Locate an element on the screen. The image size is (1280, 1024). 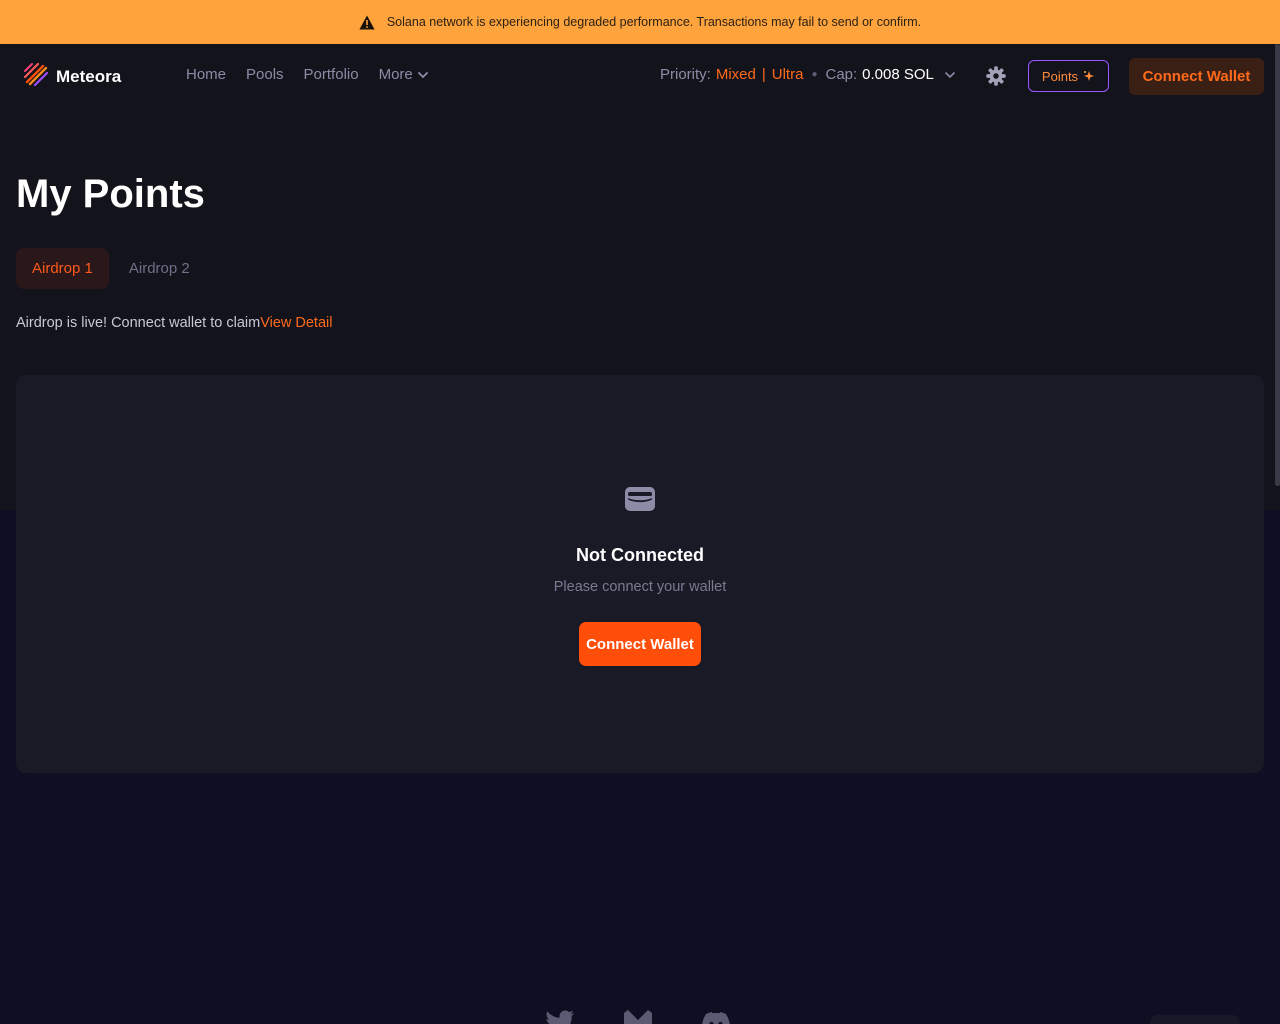
tab-airdrop-2: Airdrop 2 is located at coordinates (159, 268).